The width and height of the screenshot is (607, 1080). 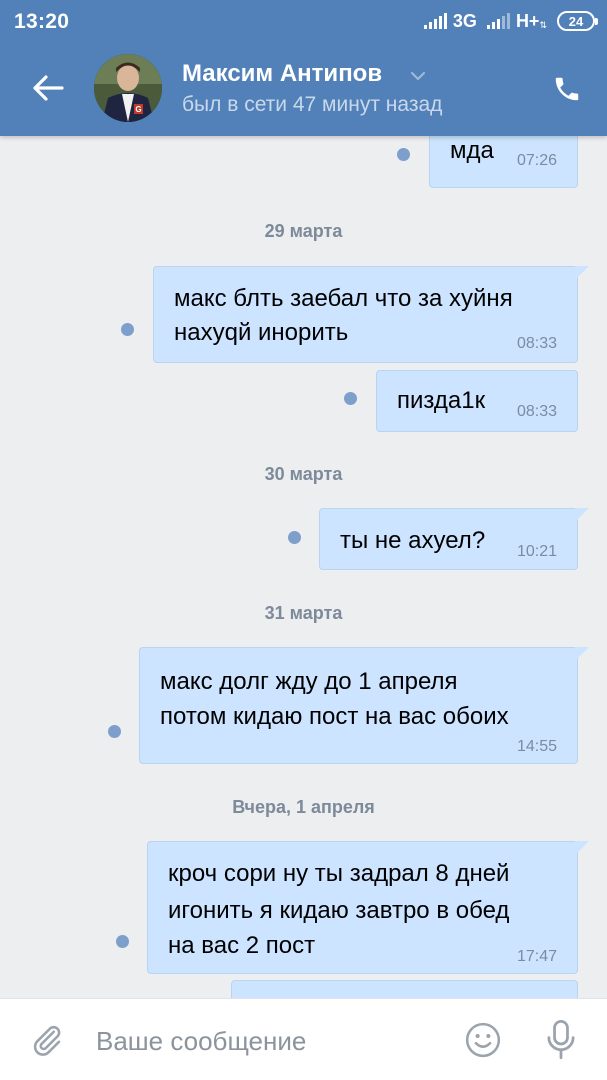 I want to click on message-text-line: макс блть заебал что за хуйня, so click(x=343, y=298).